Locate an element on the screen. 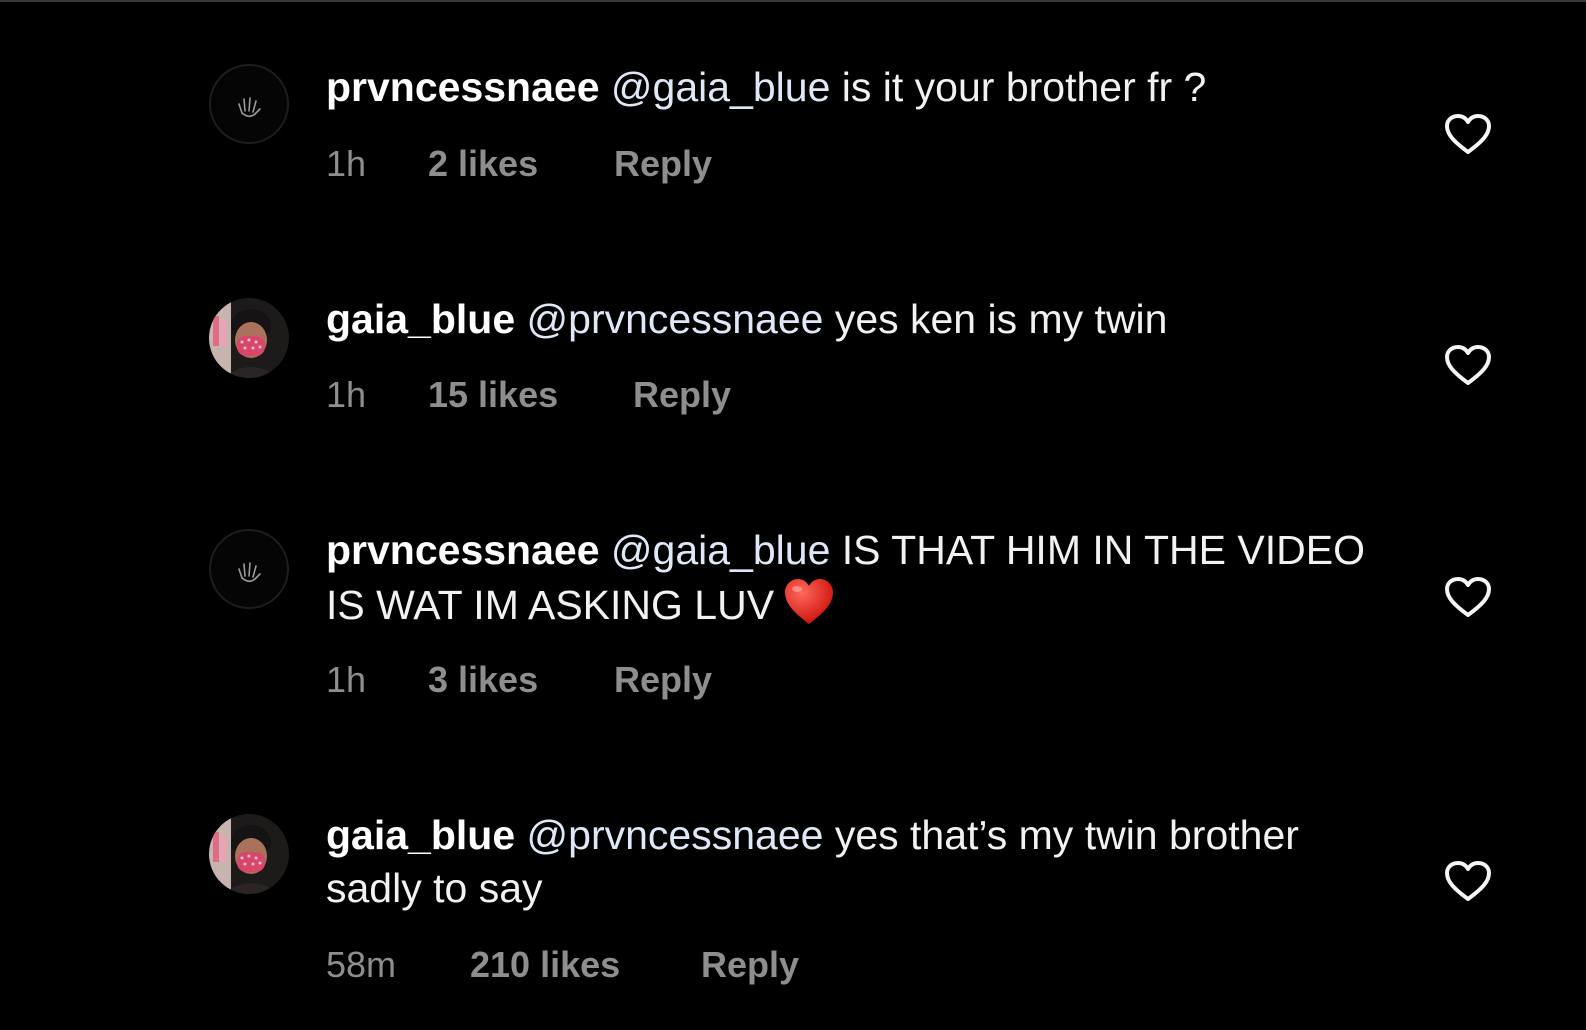 Image resolution: width=1586 pixels, height=1030 pixels. comment-likes: 3 likes is located at coordinates (521, 680).